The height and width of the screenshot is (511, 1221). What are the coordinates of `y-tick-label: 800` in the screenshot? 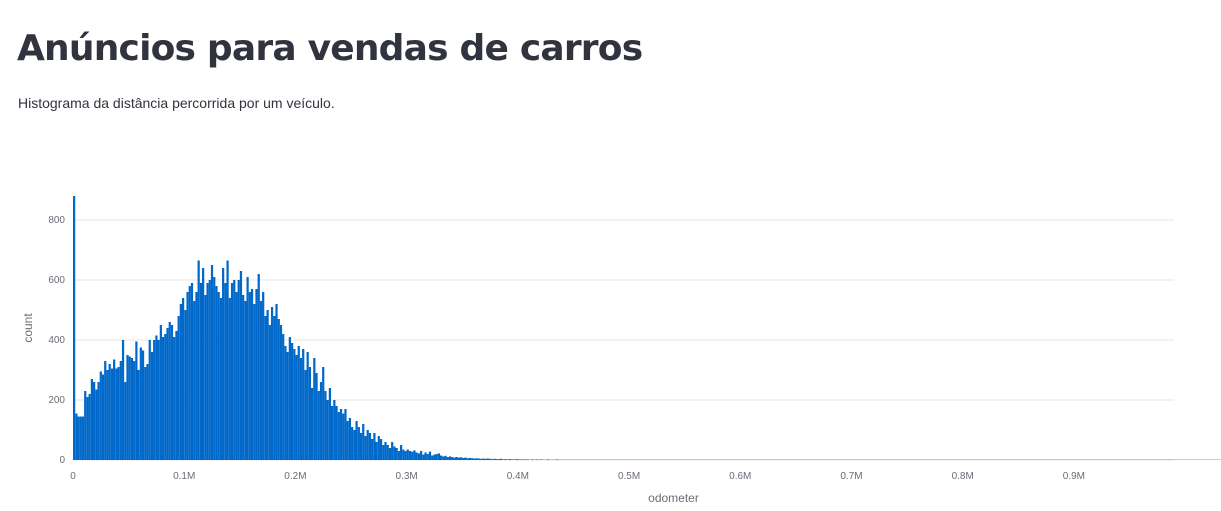 It's located at (56, 220).